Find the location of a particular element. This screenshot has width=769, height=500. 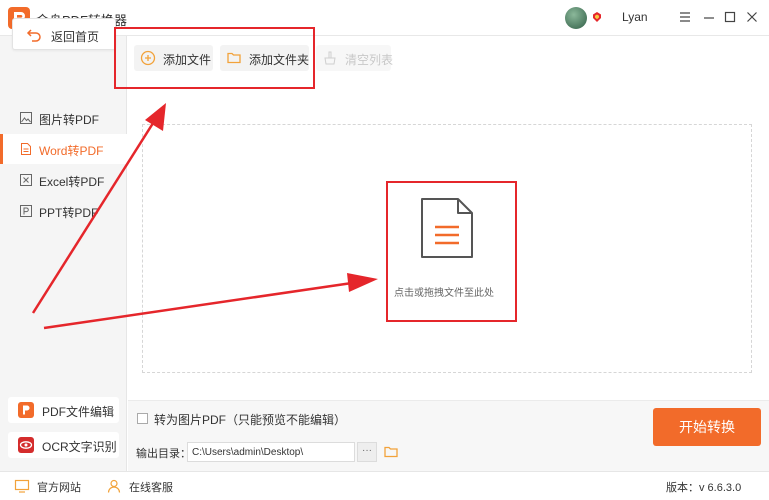

annotation-arrow-toolbar is located at coordinates (94, 216).